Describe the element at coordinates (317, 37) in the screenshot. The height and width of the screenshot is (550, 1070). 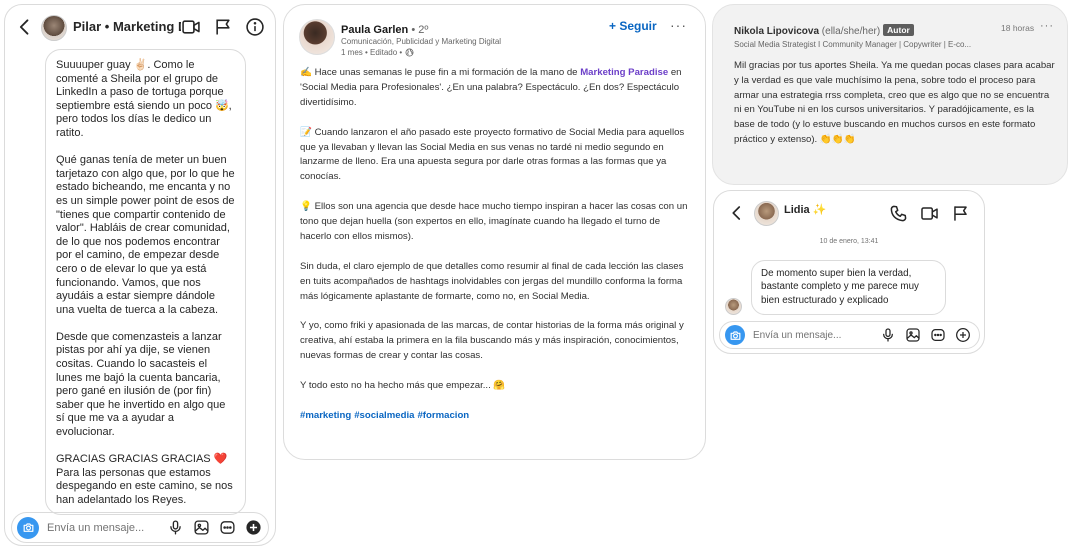
I see `author-avatar` at that location.